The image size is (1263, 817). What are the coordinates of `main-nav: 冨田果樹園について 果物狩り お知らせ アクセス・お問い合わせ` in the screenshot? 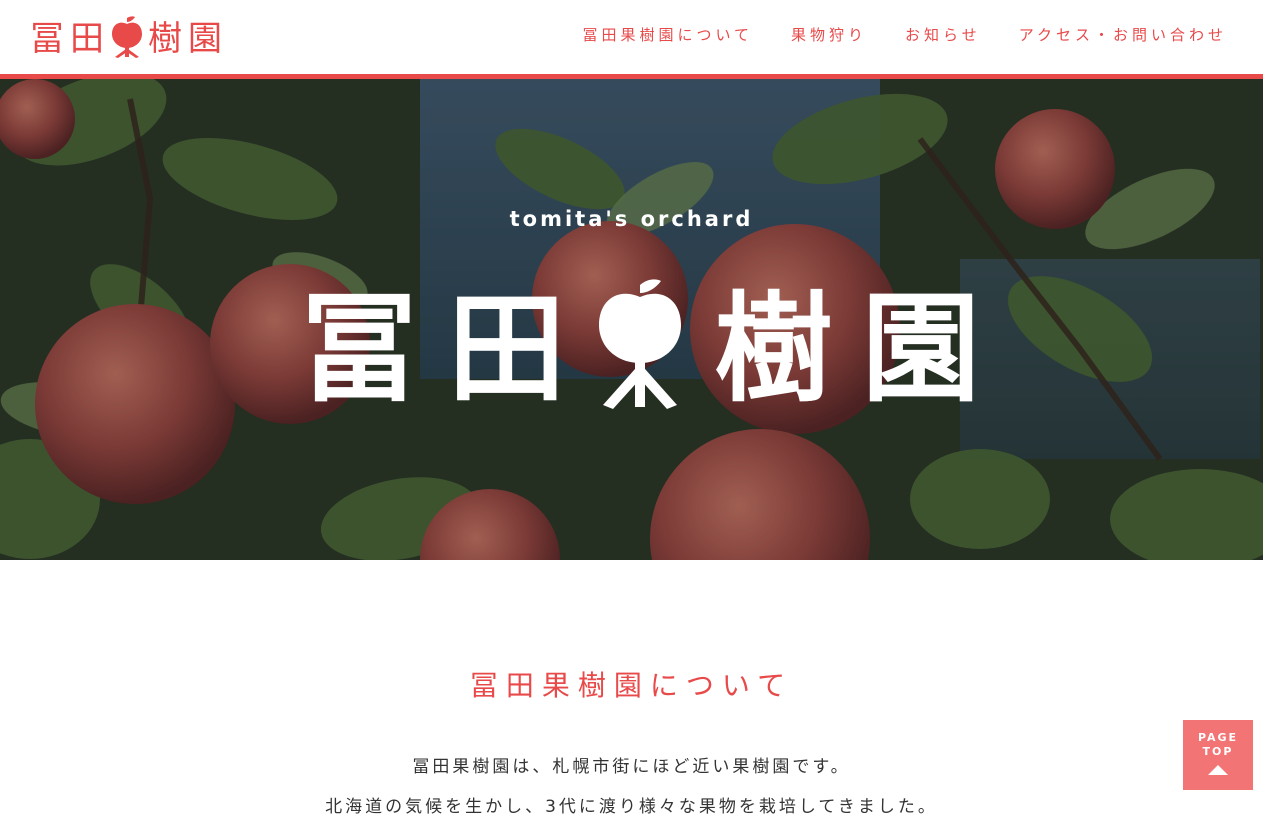 It's located at (904, 34).